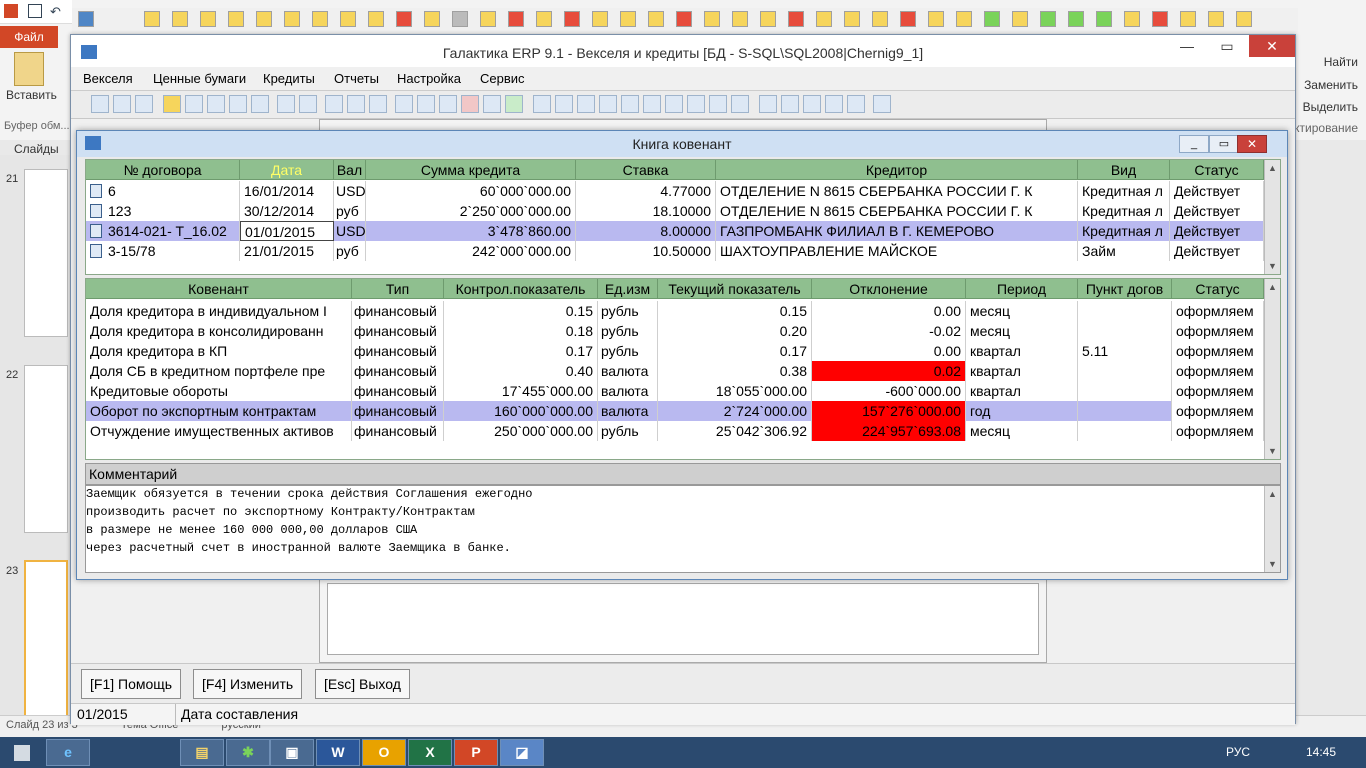 Image resolution: width=1366 pixels, height=768 pixels. What do you see at coordinates (398, 289) in the screenshot?
I see `column-type: Тип` at bounding box center [398, 289].